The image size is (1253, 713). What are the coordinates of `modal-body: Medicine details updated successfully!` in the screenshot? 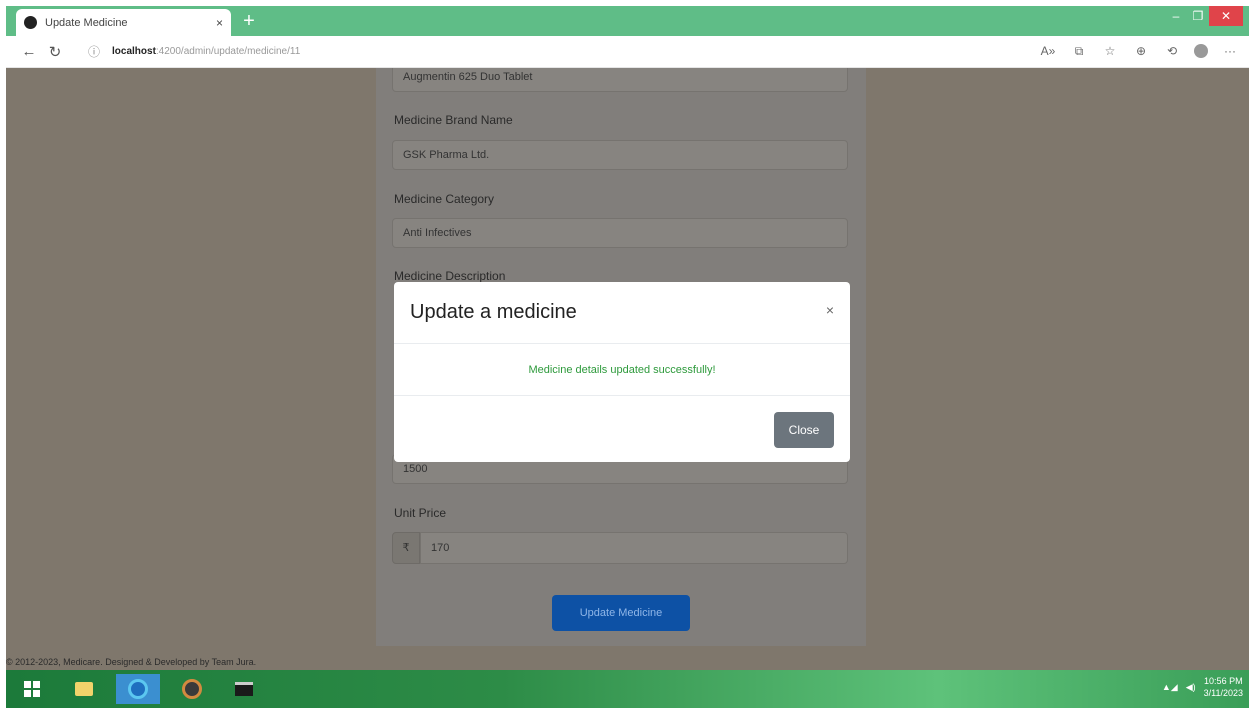 It's located at (622, 370).